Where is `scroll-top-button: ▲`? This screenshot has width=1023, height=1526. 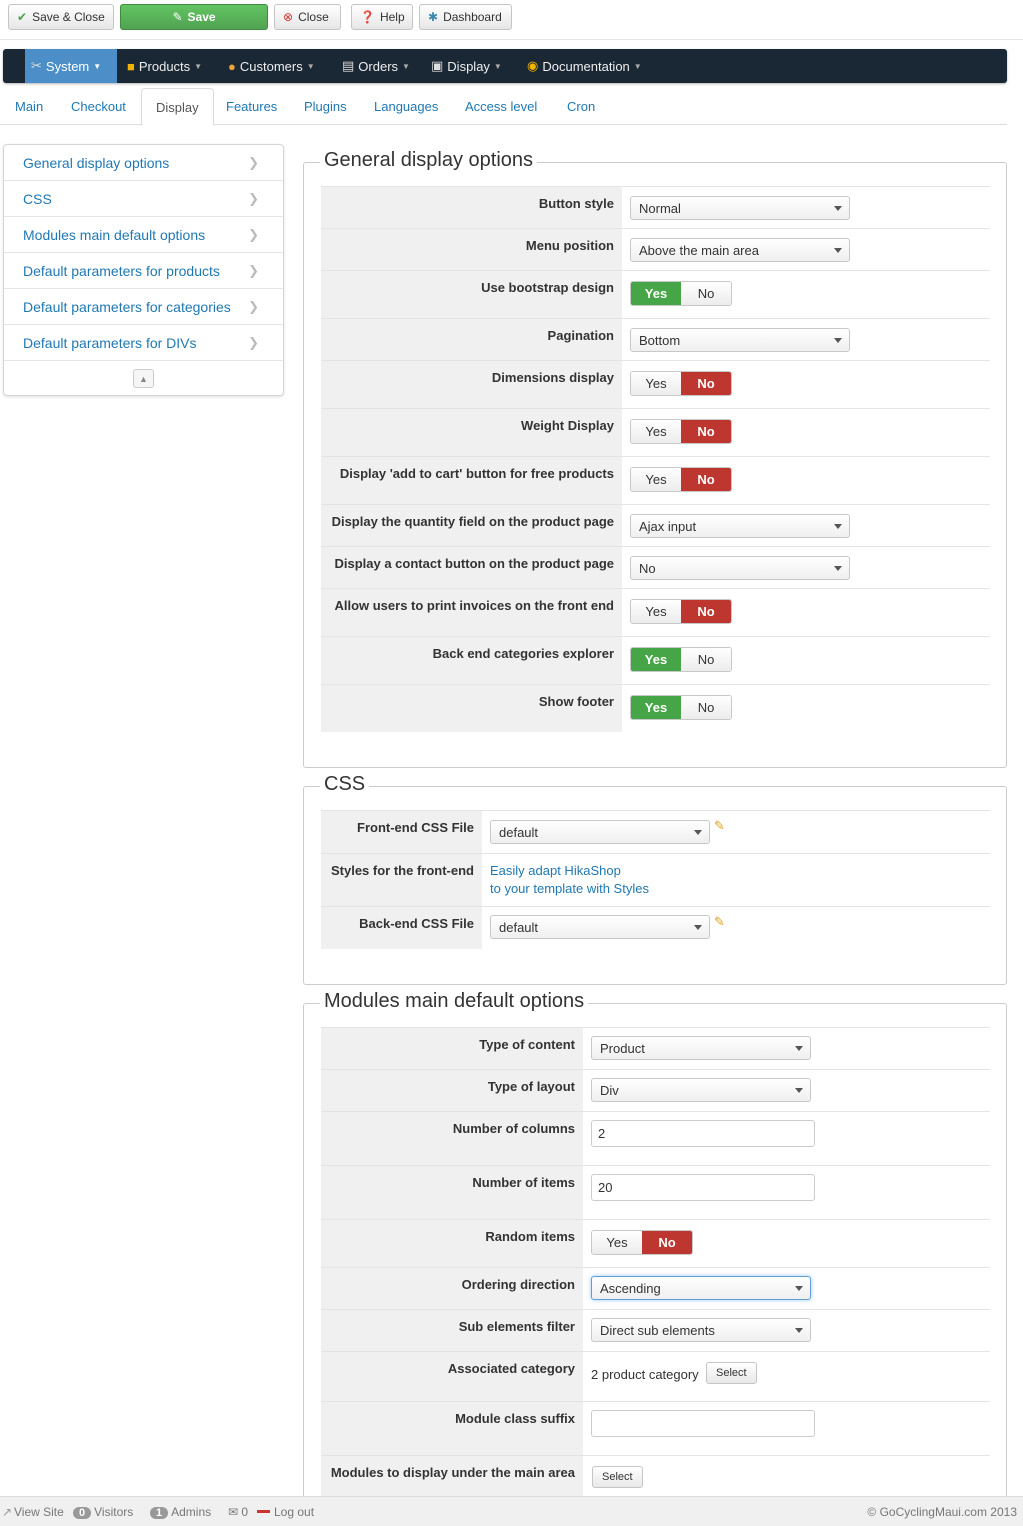 scroll-top-button: ▲ is located at coordinates (143, 378).